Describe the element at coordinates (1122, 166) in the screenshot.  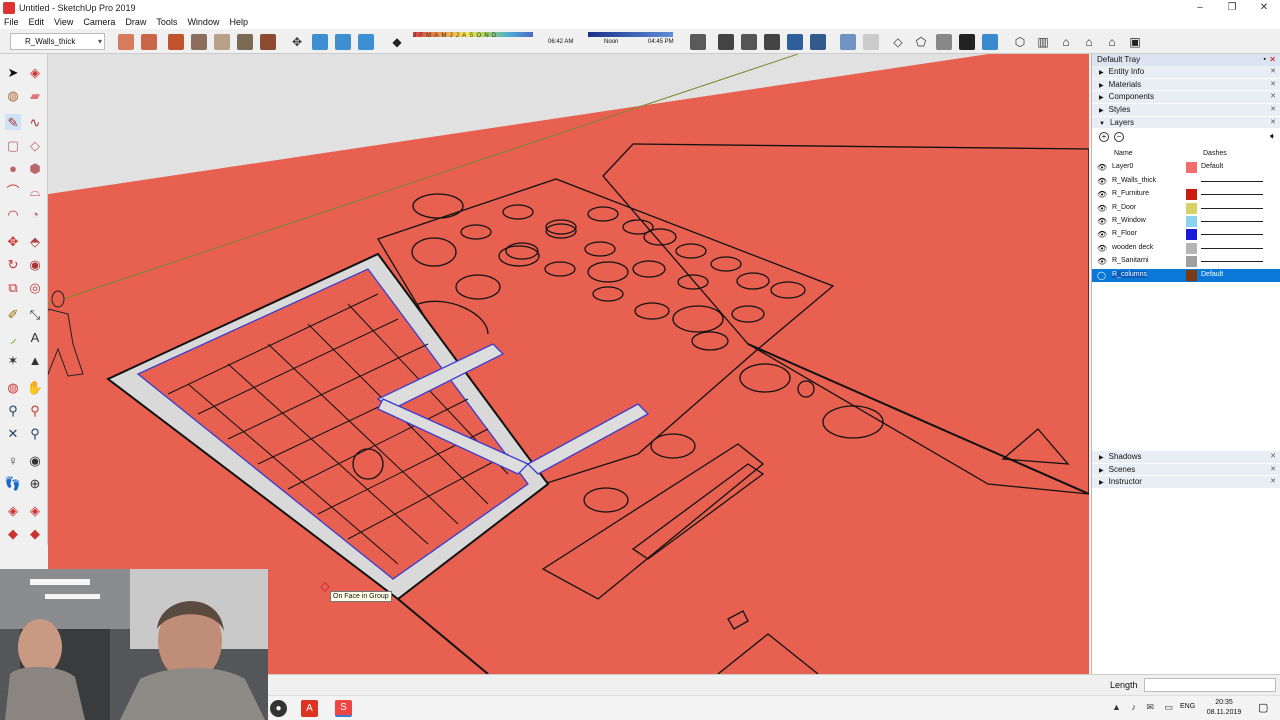
I see `layer-name: Layer0` at that location.